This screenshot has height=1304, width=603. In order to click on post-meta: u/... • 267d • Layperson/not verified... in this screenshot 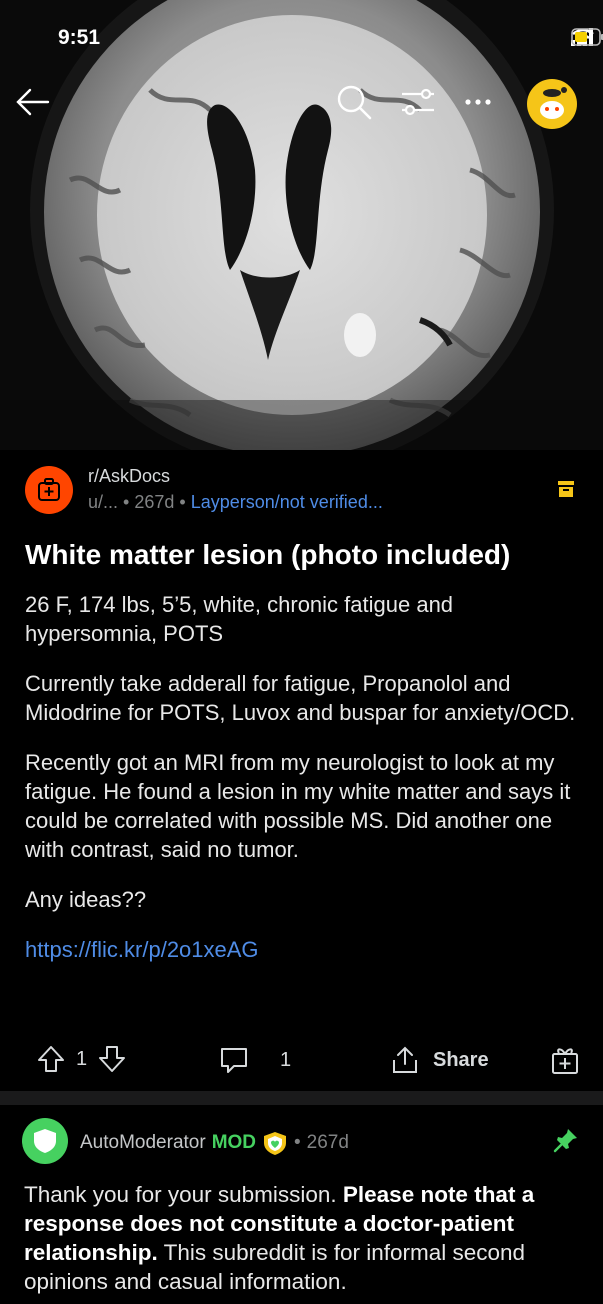, I will do `click(235, 502)`.